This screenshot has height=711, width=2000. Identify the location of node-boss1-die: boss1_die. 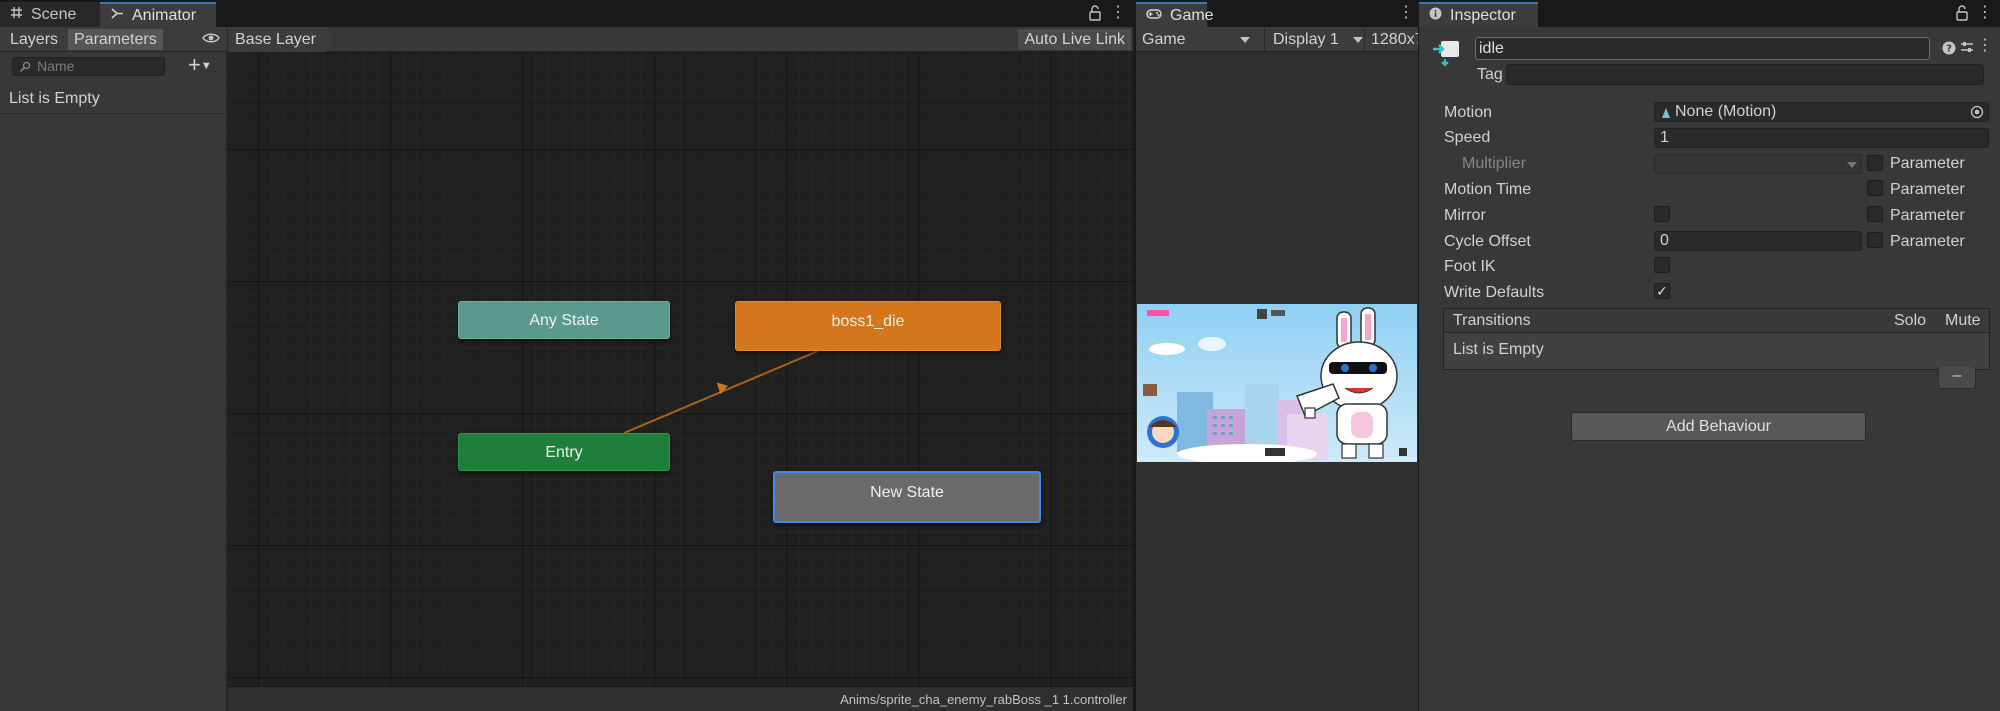
(868, 326).